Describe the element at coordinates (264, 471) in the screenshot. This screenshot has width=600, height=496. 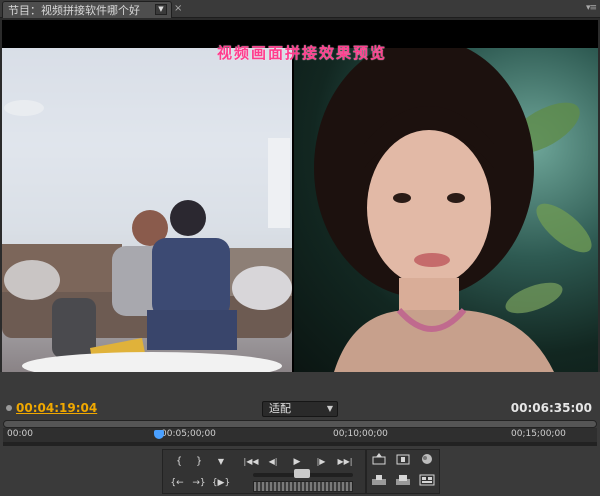
I see `transport-controls: { } ▼ |◀◀ ◀| ▶ |▶ ▶▶| {← →} {▶}` at that location.